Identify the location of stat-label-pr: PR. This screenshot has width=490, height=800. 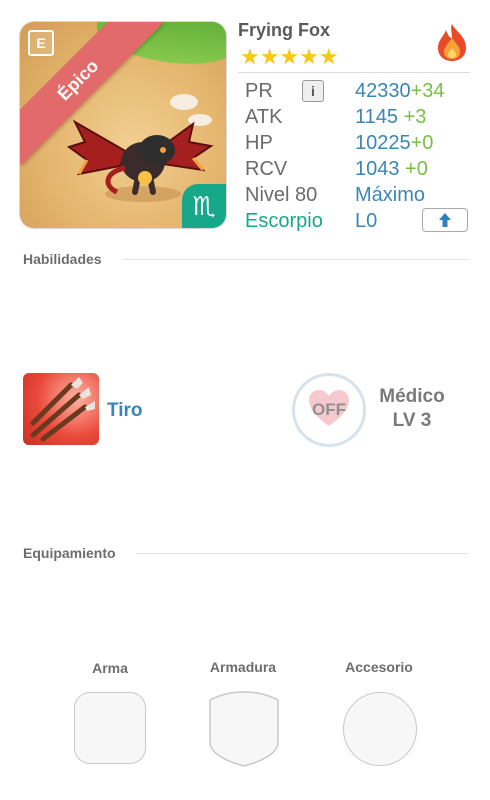
(259, 91).